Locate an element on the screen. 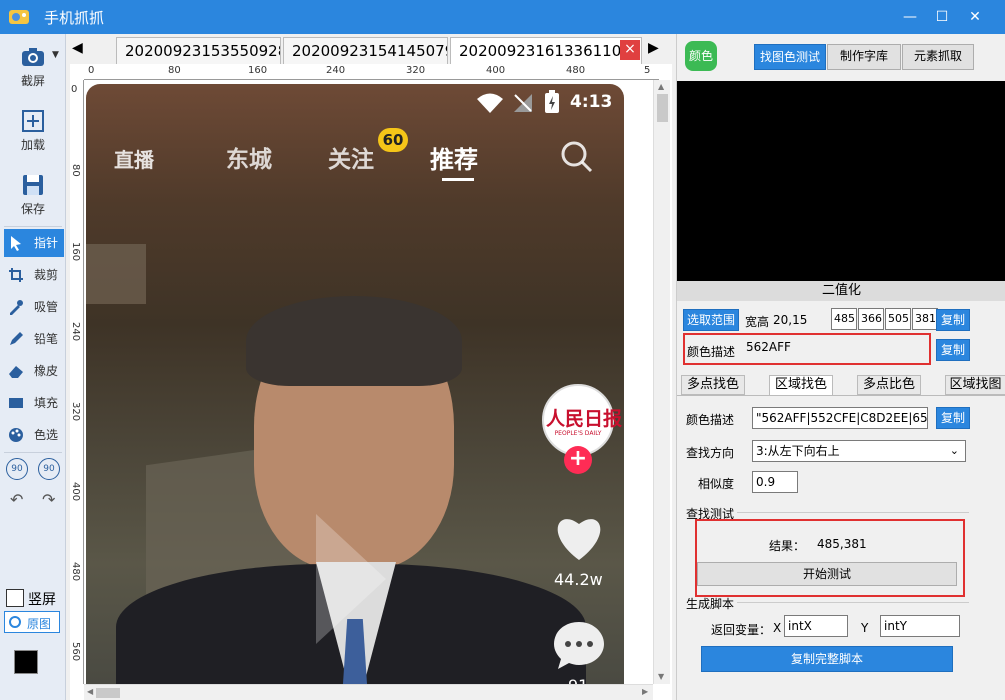 This screenshot has width=1005, height=700. cursor-icon is located at coordinates (16, 243).